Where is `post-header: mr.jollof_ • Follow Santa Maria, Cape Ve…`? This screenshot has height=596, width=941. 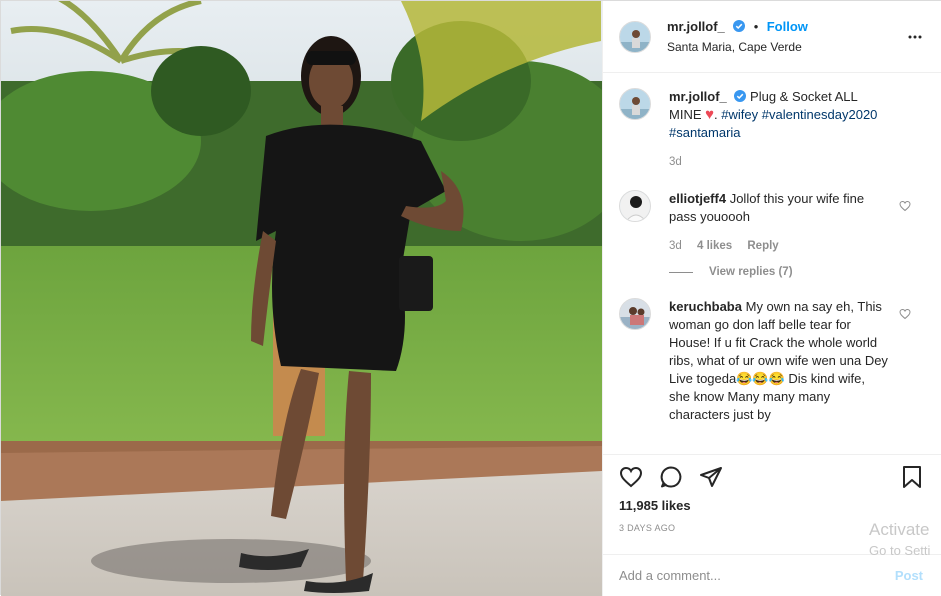
post-header: mr.jollof_ • Follow Santa Maria, Cape Ve… is located at coordinates (772, 37).